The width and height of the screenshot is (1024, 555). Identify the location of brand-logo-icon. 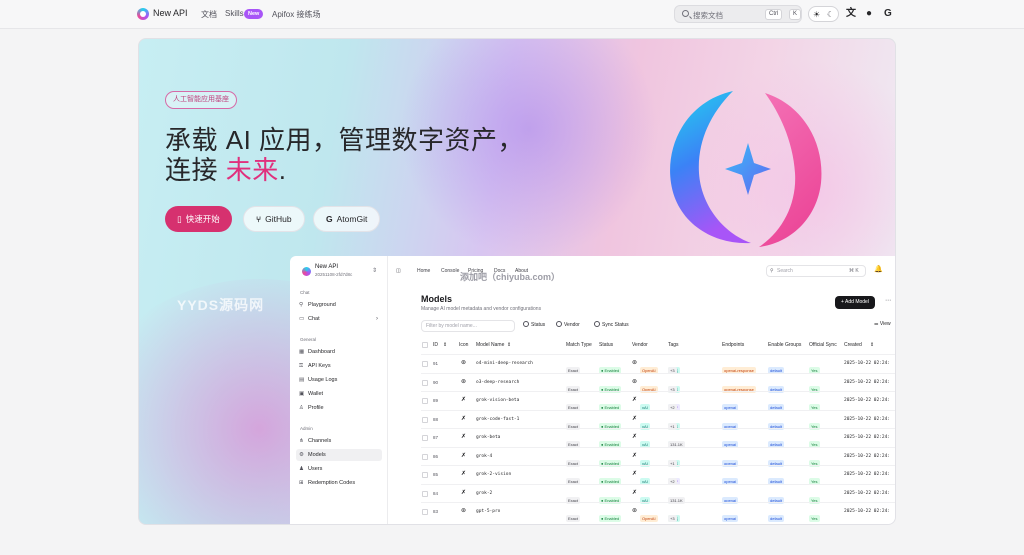
(143, 14).